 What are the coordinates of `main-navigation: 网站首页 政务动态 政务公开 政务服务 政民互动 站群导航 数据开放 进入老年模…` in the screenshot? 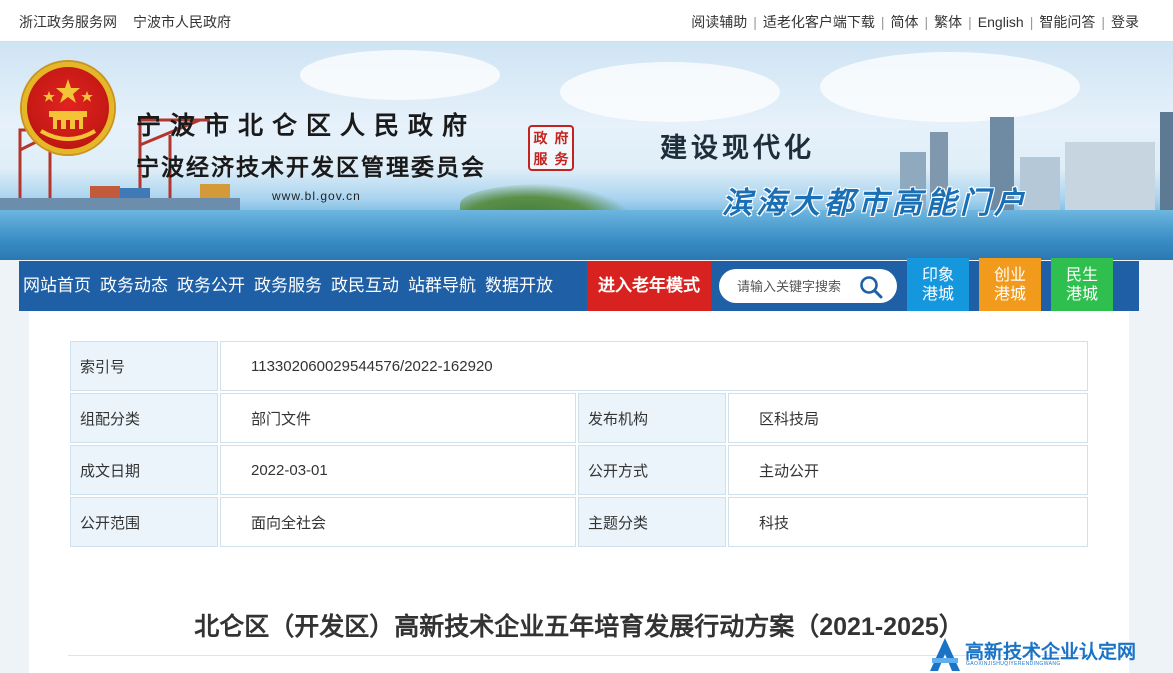 It's located at (579, 286).